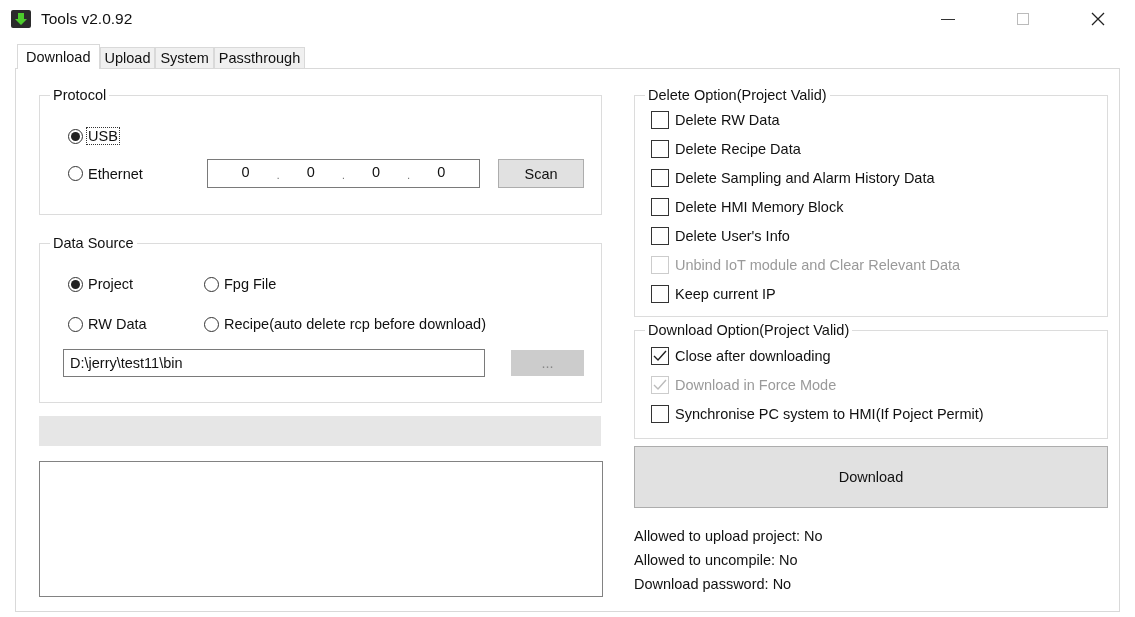  Describe the element at coordinates (753, 355) in the screenshot. I see `checkbox-label: Close after downloading` at that location.